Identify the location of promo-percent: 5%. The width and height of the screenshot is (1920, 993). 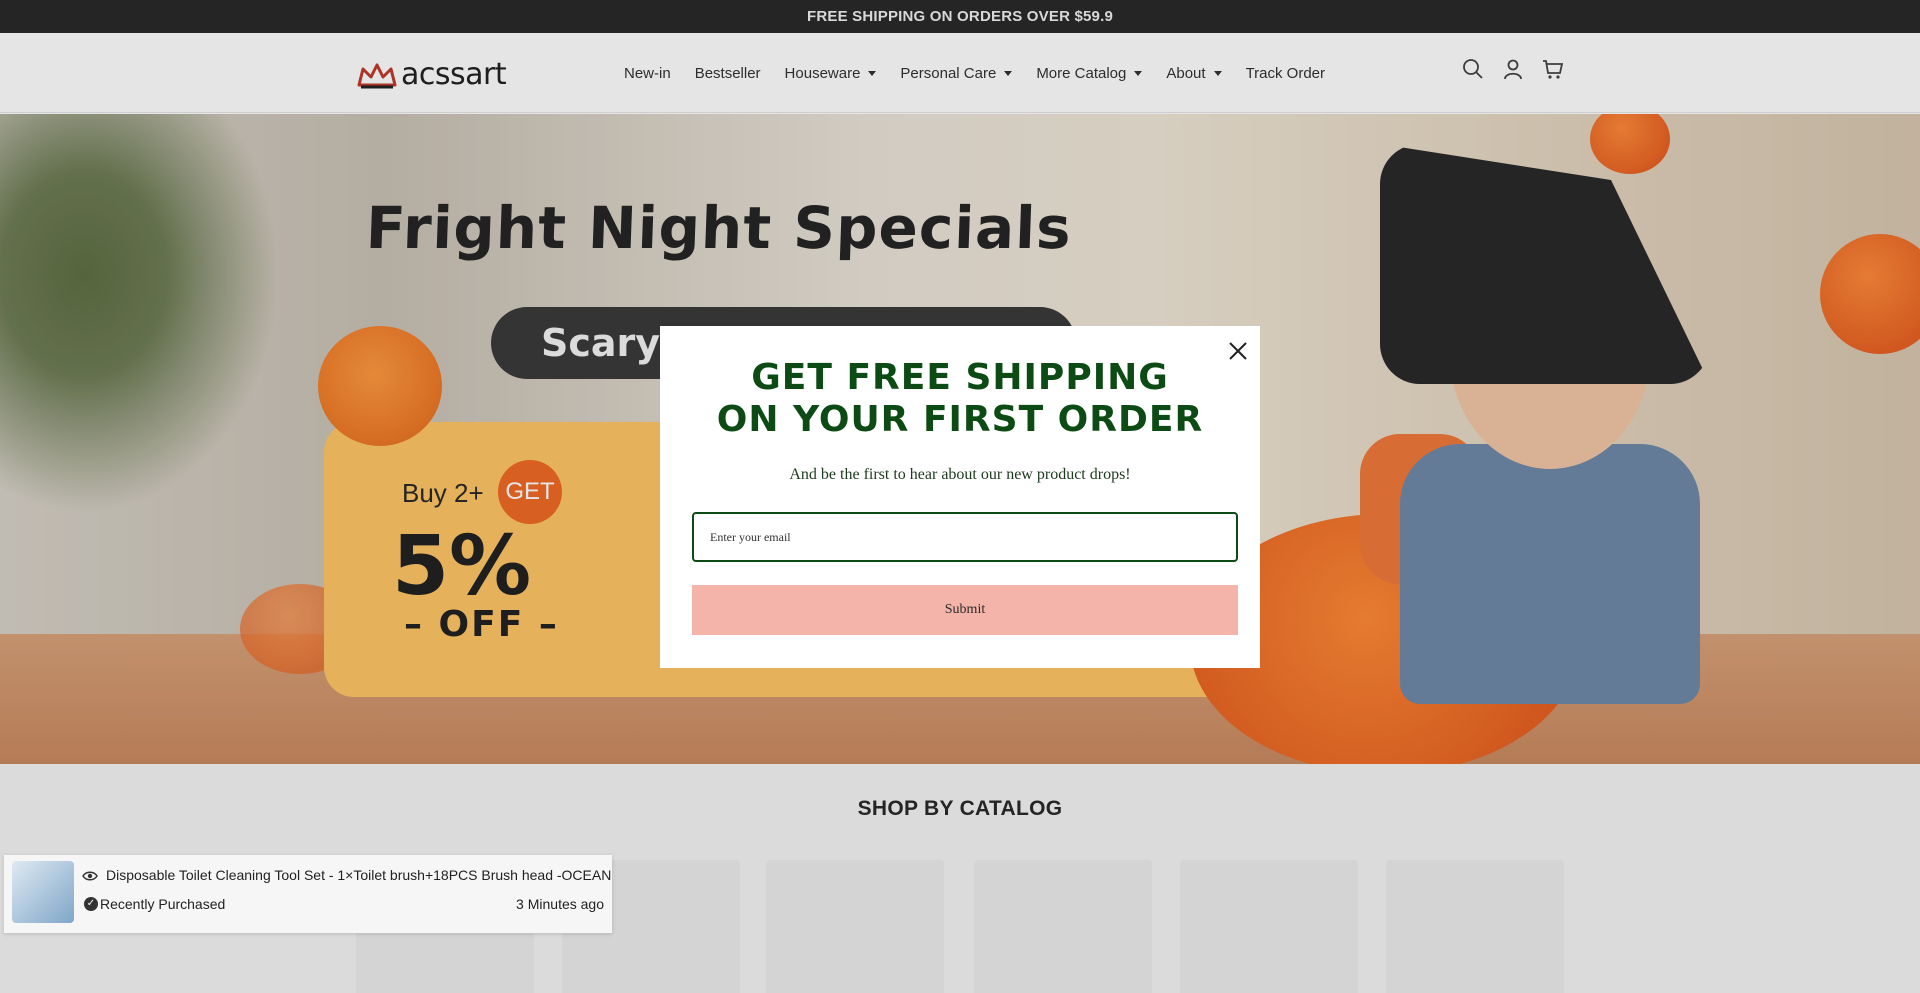
(462, 566).